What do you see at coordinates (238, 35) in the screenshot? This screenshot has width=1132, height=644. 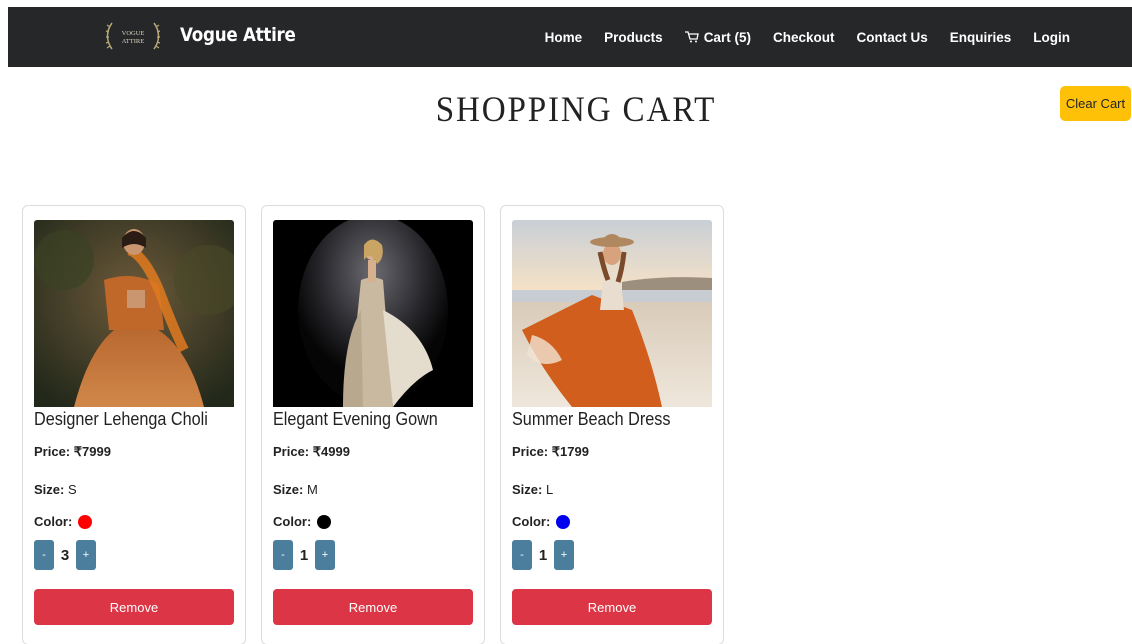 I see `brand-name: Vogue Attire` at bounding box center [238, 35].